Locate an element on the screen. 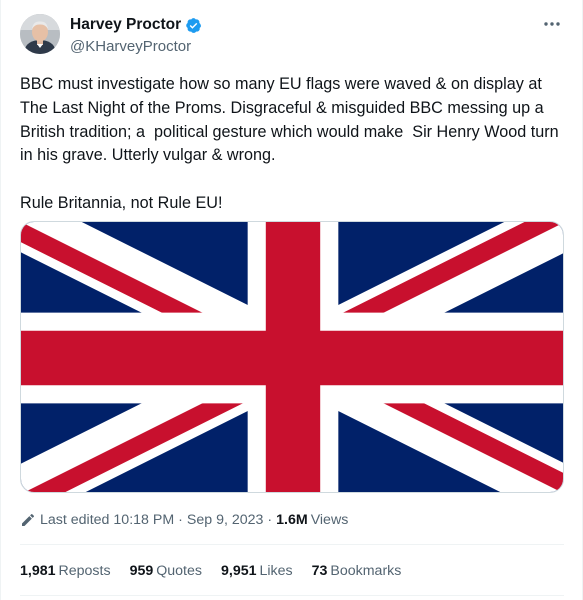 This screenshot has width=583, height=600. pencil-edit-icon is located at coordinates (28, 519).